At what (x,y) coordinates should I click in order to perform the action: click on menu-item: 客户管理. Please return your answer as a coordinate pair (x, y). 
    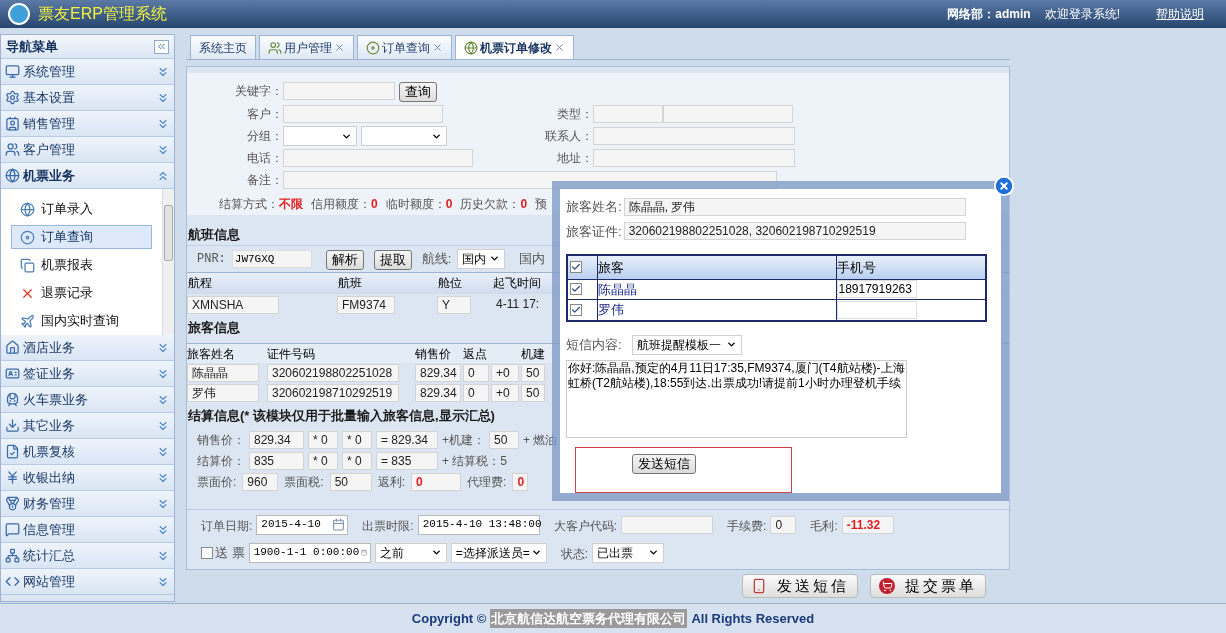
    Looking at the image, I should click on (87, 150).